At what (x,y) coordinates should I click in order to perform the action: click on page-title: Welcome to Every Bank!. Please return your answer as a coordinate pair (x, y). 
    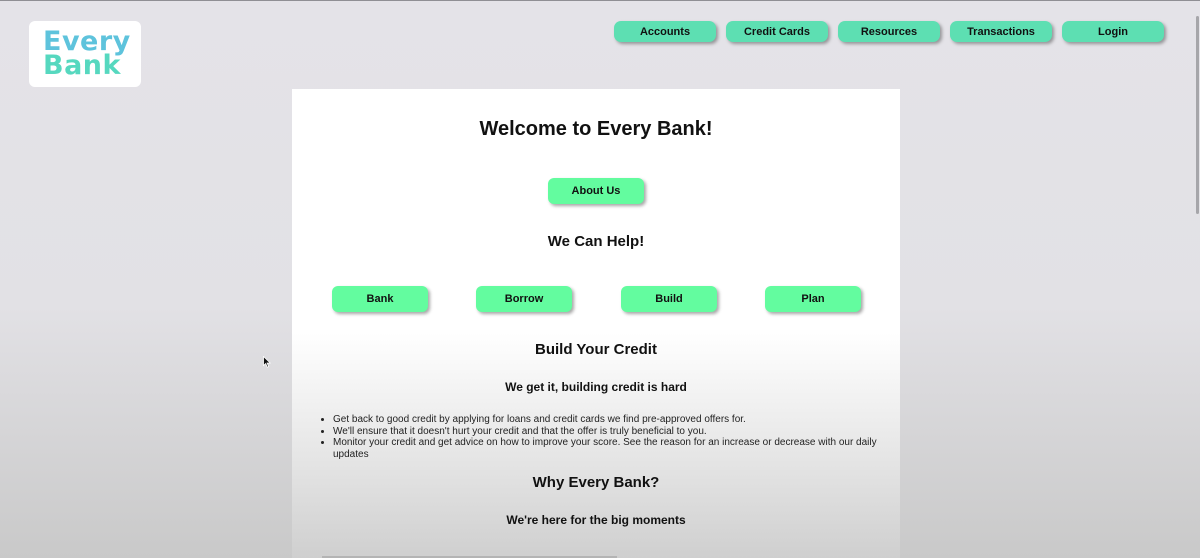
    Looking at the image, I should click on (596, 129).